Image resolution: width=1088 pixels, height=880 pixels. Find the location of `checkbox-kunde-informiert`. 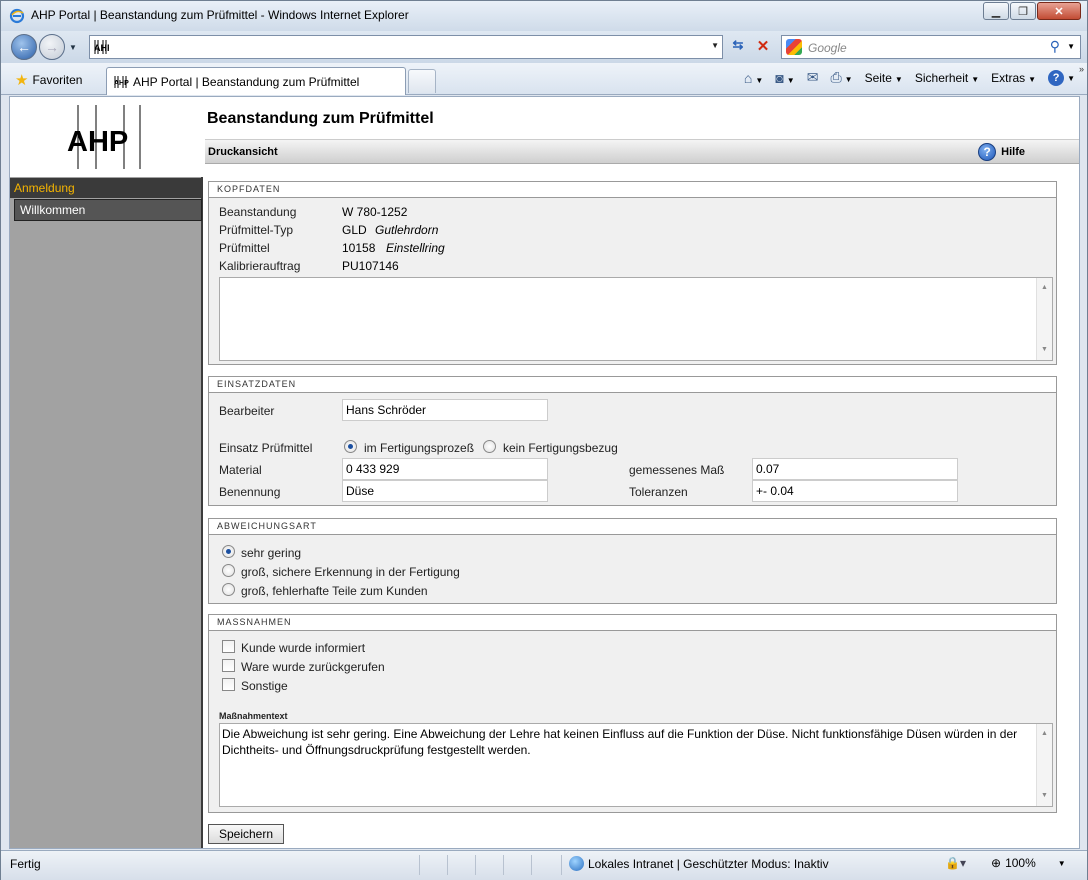

checkbox-kunde-informiert is located at coordinates (228, 646).